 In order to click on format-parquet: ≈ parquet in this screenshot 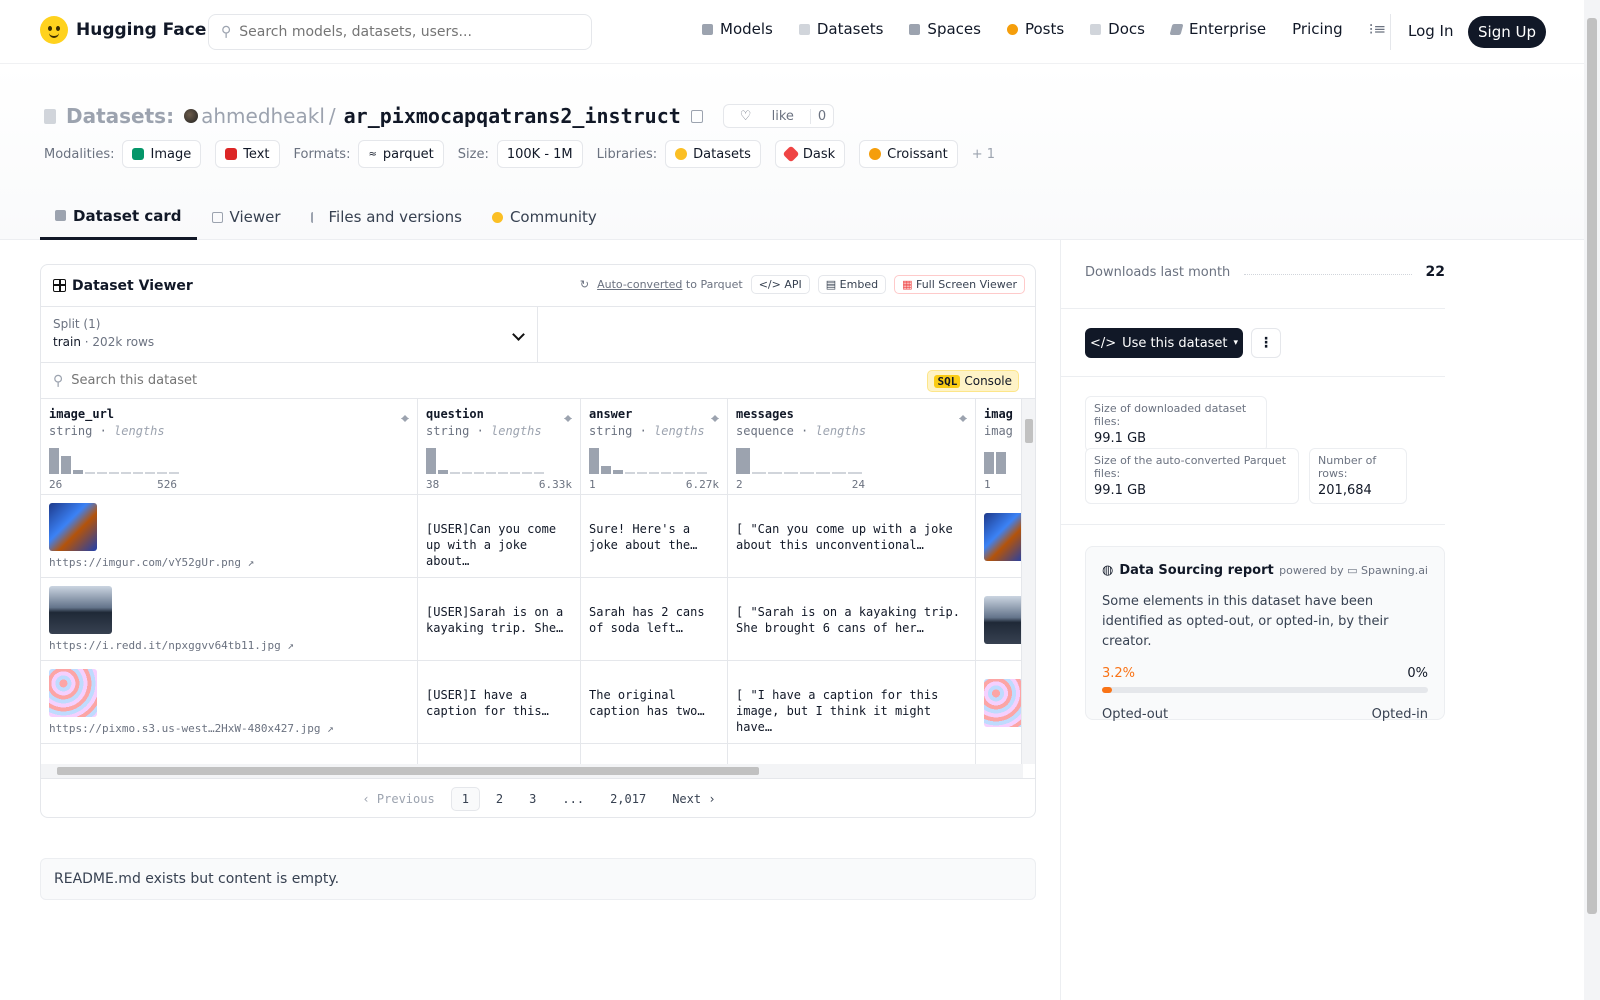, I will do `click(401, 154)`.